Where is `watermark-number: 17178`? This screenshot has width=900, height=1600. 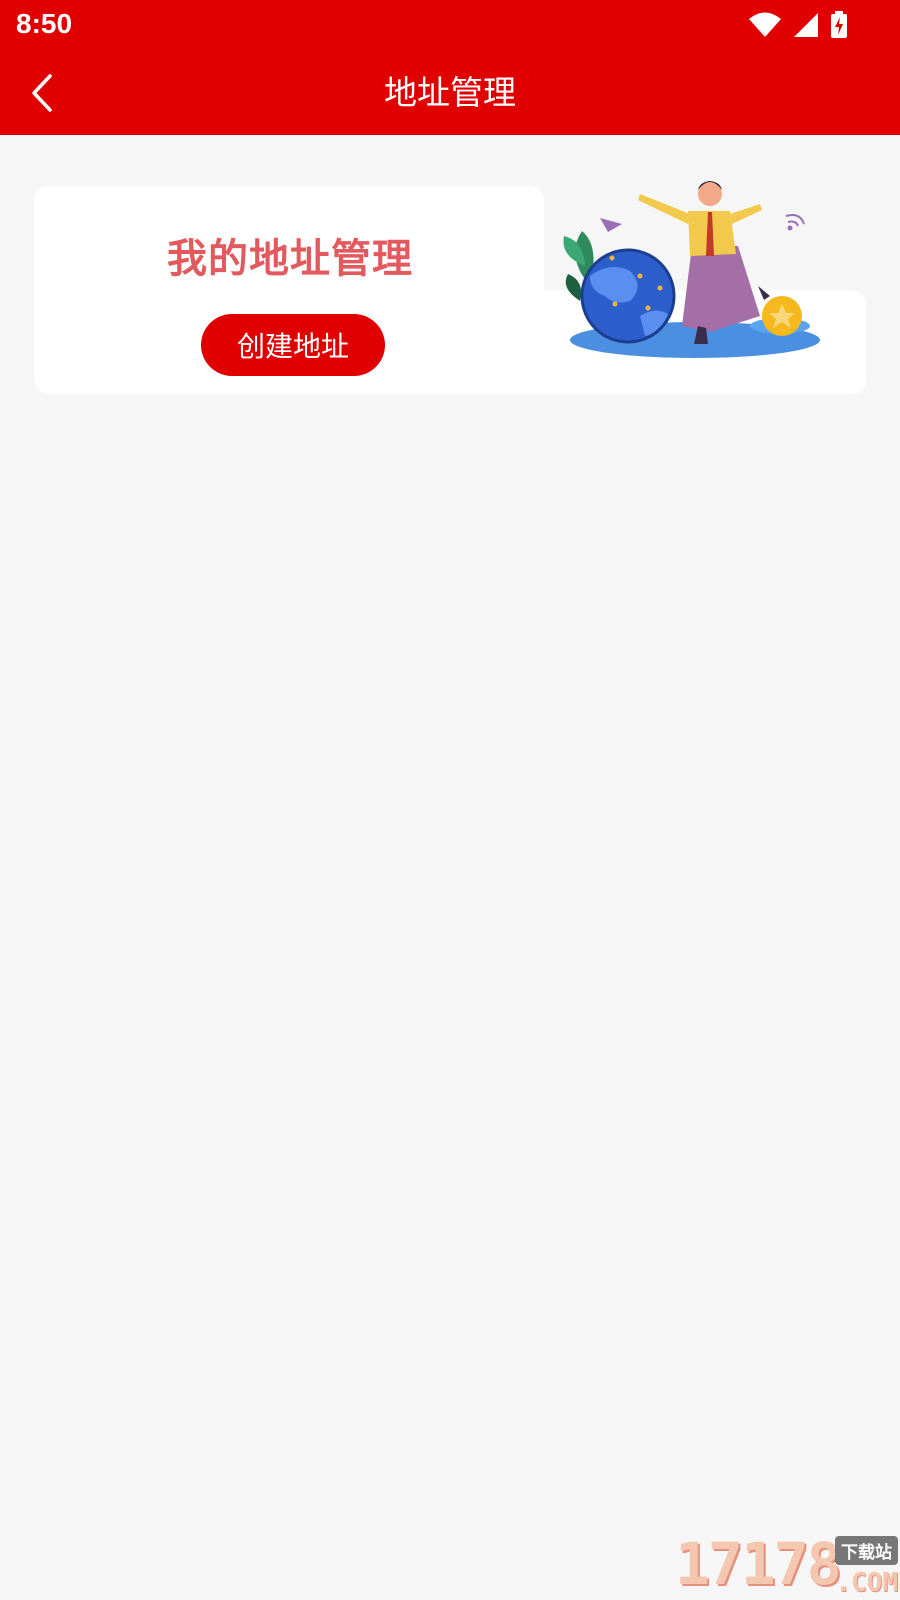
watermark-number: 17178 is located at coordinates (758, 1564).